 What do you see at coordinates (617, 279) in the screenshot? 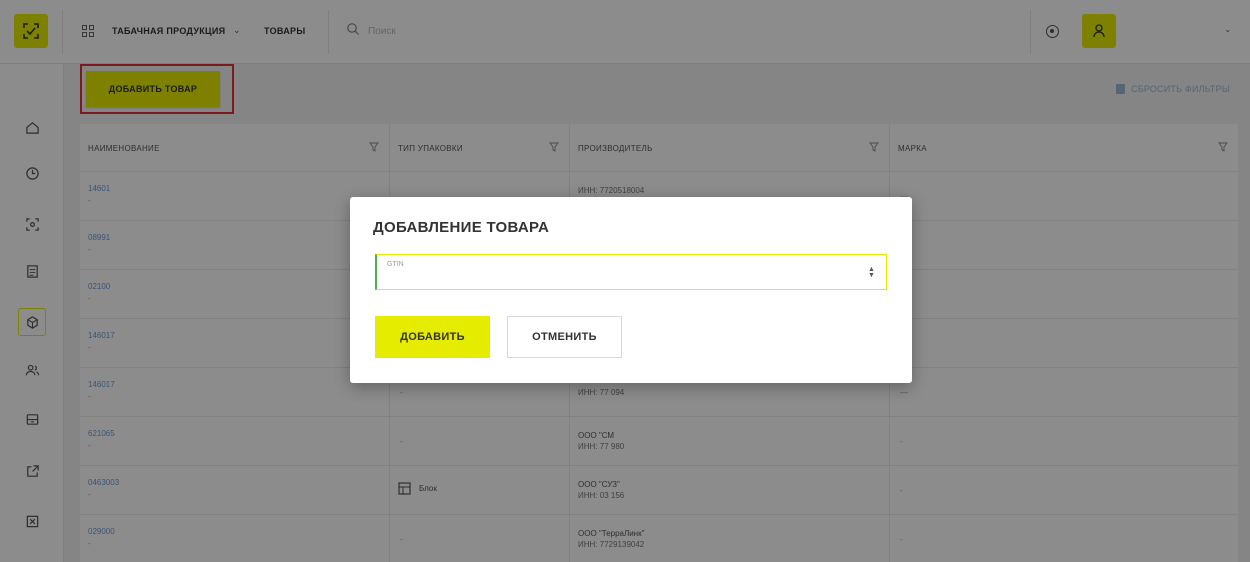
I see `gtin-input` at bounding box center [617, 279].